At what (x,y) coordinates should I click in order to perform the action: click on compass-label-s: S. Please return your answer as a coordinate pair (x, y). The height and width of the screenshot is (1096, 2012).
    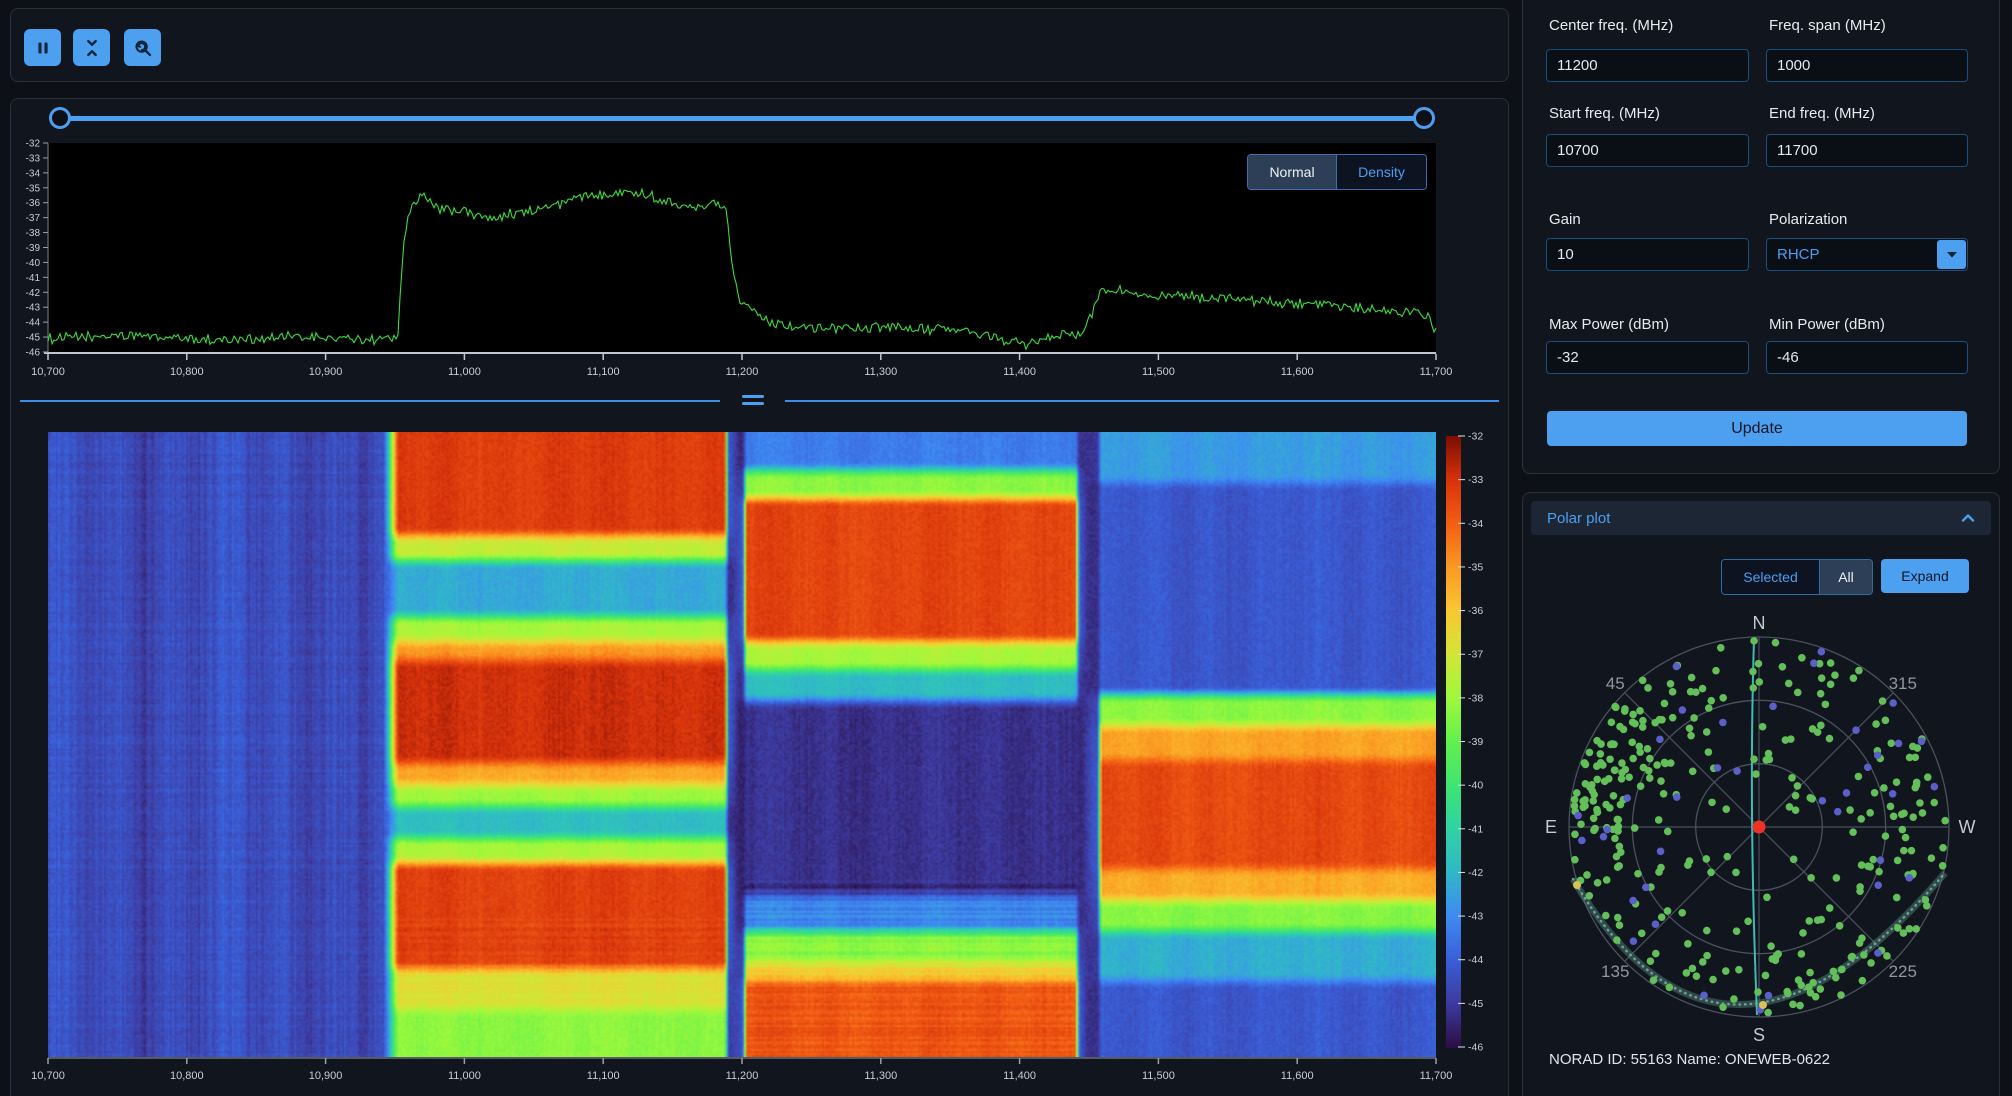
    Looking at the image, I should click on (1759, 1035).